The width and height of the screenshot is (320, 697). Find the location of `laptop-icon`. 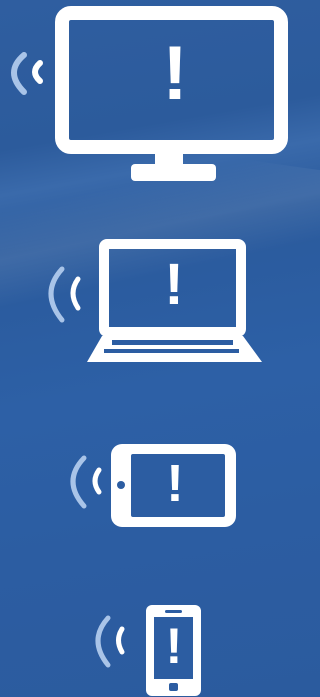

laptop-icon is located at coordinates (174, 300).